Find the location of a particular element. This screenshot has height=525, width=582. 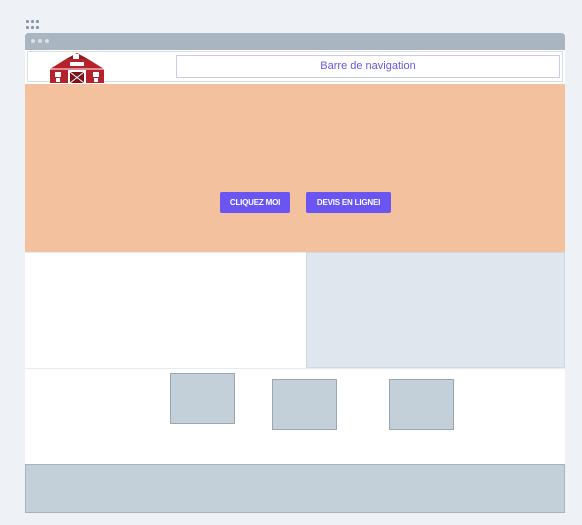

click-me-button: CLIQUEZ MOI is located at coordinates (255, 202).